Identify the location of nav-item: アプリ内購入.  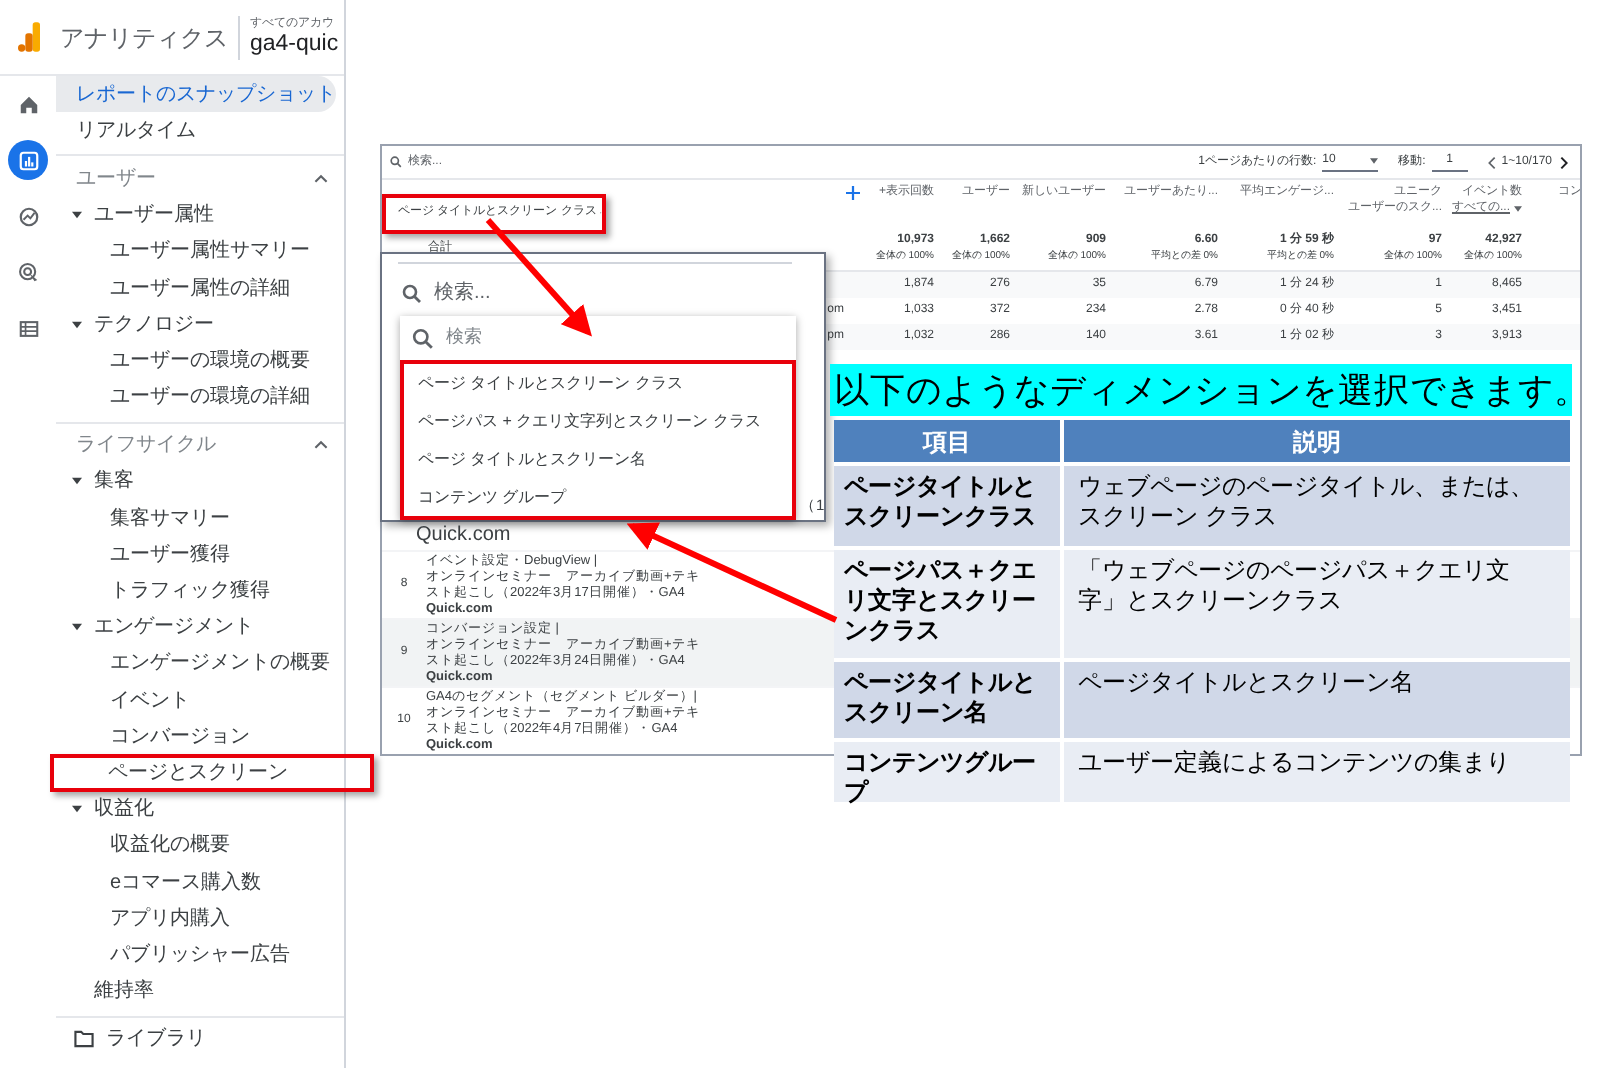
(214, 918).